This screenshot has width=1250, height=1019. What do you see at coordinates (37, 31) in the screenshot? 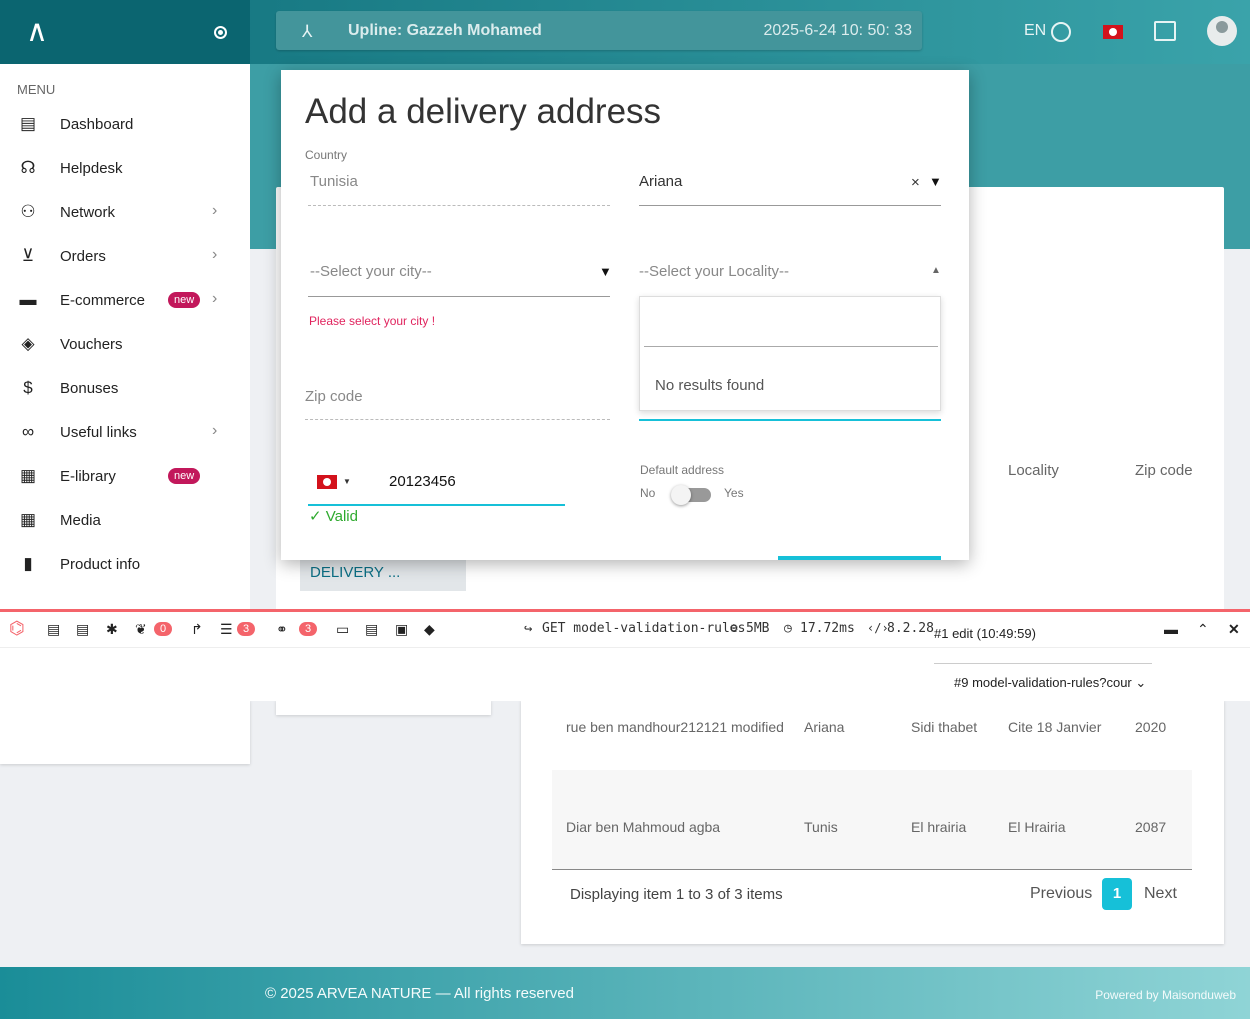
I see `logo: ∧` at bounding box center [37, 31].